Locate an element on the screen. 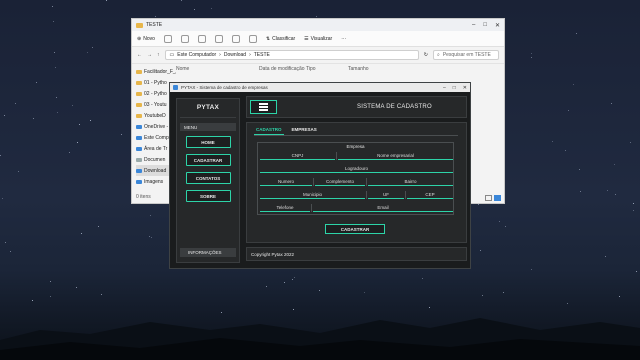  cloud-icon is located at coordinates (139, 126).